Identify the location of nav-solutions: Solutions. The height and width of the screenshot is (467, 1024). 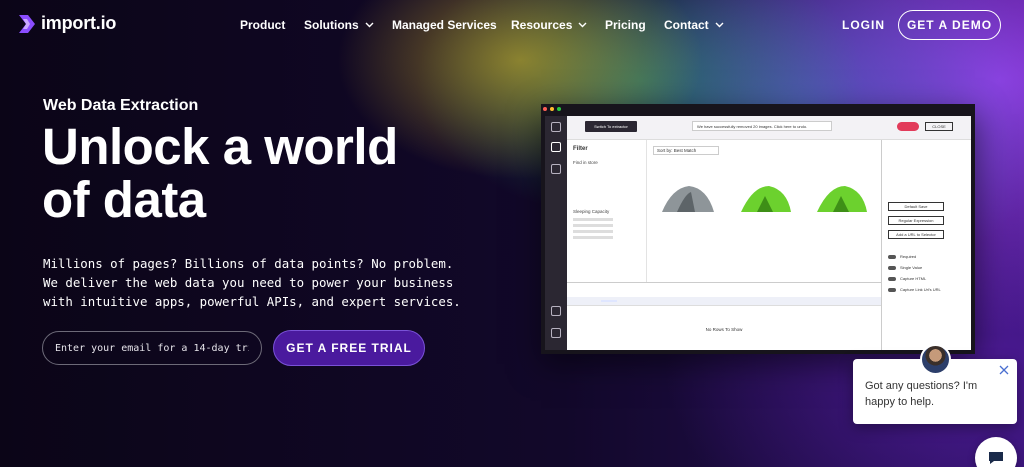
(339, 25).